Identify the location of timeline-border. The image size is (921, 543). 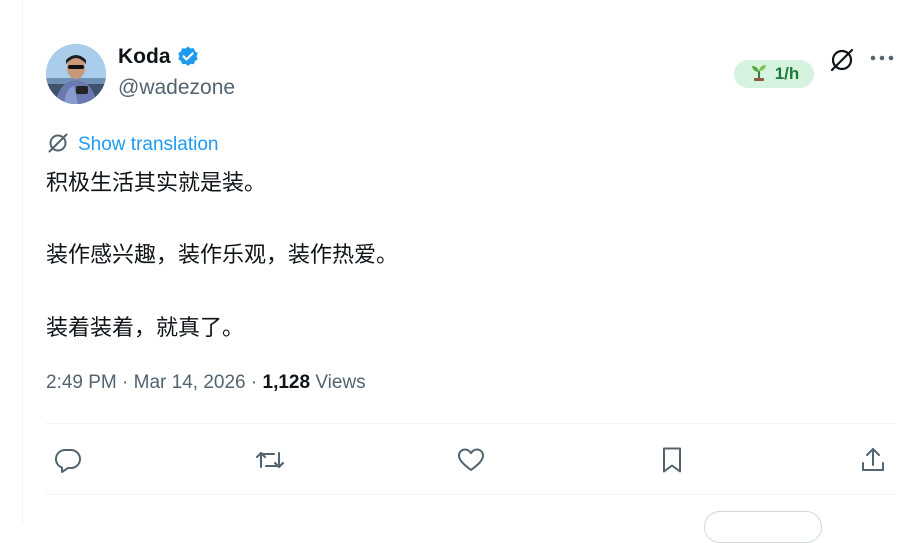
(22, 262).